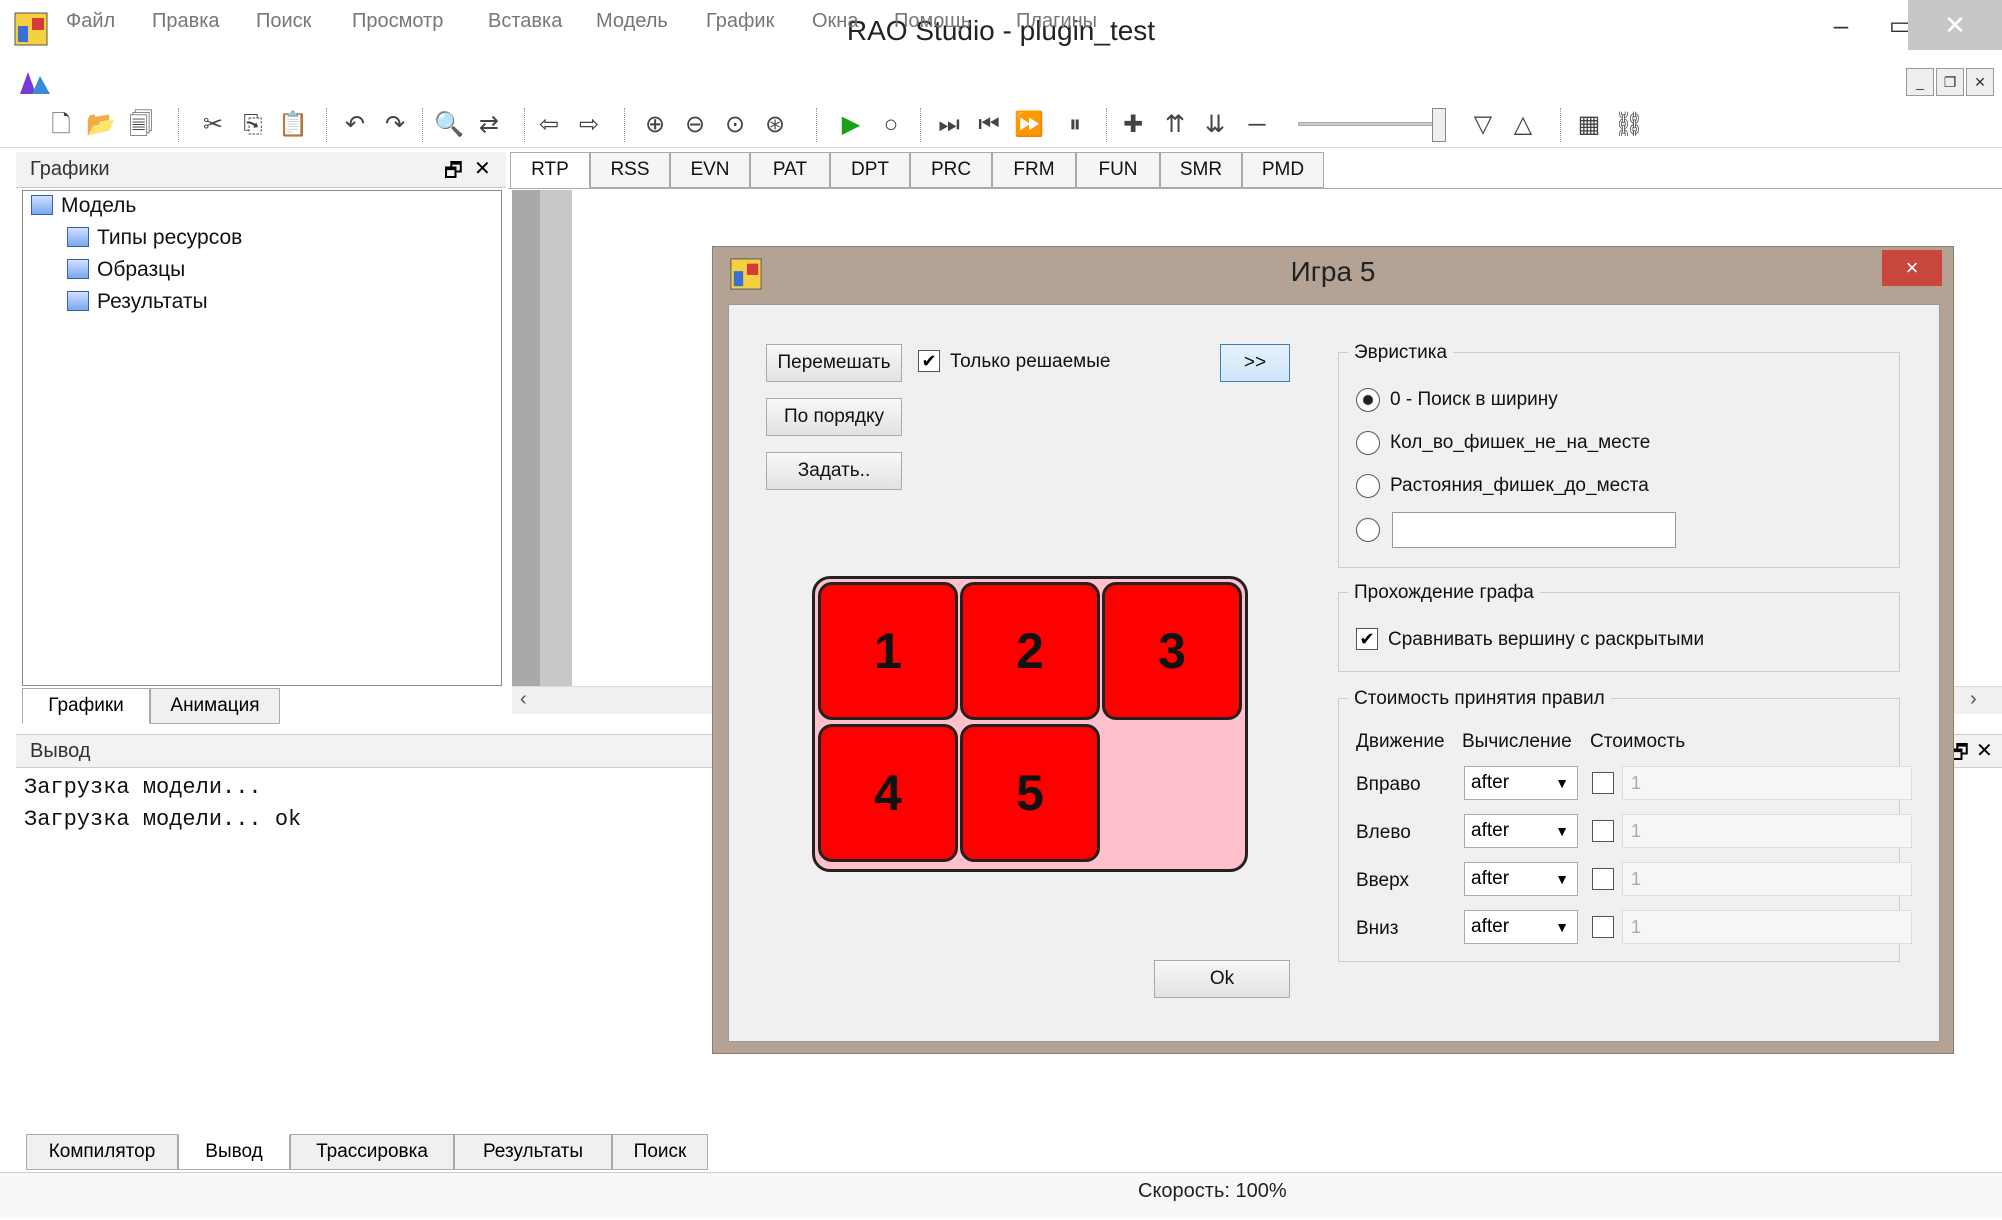  Describe the element at coordinates (1133, 125) in the screenshot. I see `plus-icon: ✚` at that location.